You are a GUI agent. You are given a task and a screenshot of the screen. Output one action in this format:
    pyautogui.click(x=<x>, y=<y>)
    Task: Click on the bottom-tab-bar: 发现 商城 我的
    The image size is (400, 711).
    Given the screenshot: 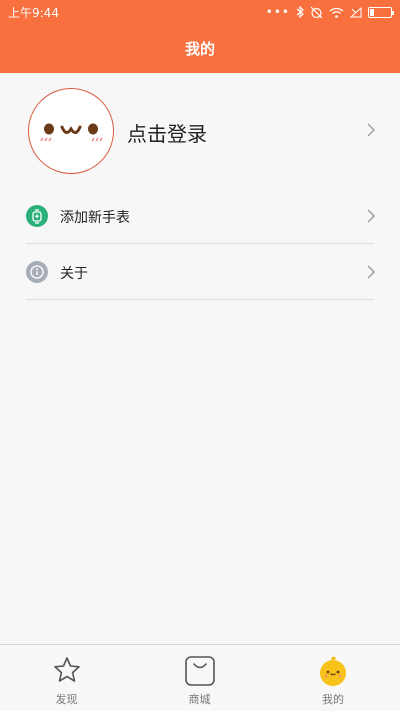 What is the action you would take?
    pyautogui.click(x=200, y=677)
    